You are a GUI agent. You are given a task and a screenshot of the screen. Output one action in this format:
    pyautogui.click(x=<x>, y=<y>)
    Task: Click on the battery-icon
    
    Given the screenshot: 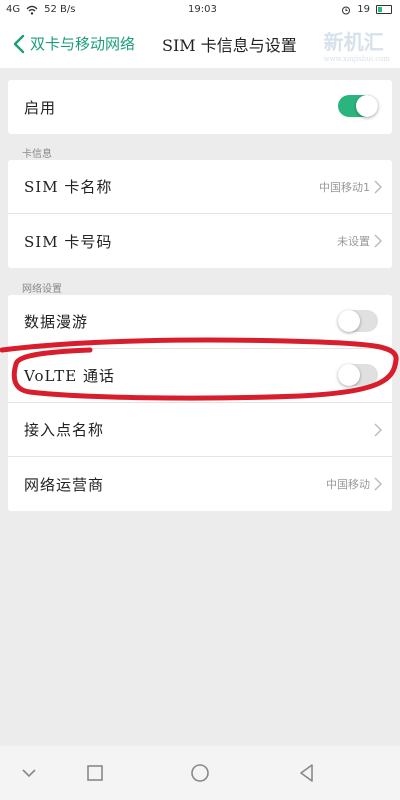 What is the action you would take?
    pyautogui.click(x=384, y=9)
    